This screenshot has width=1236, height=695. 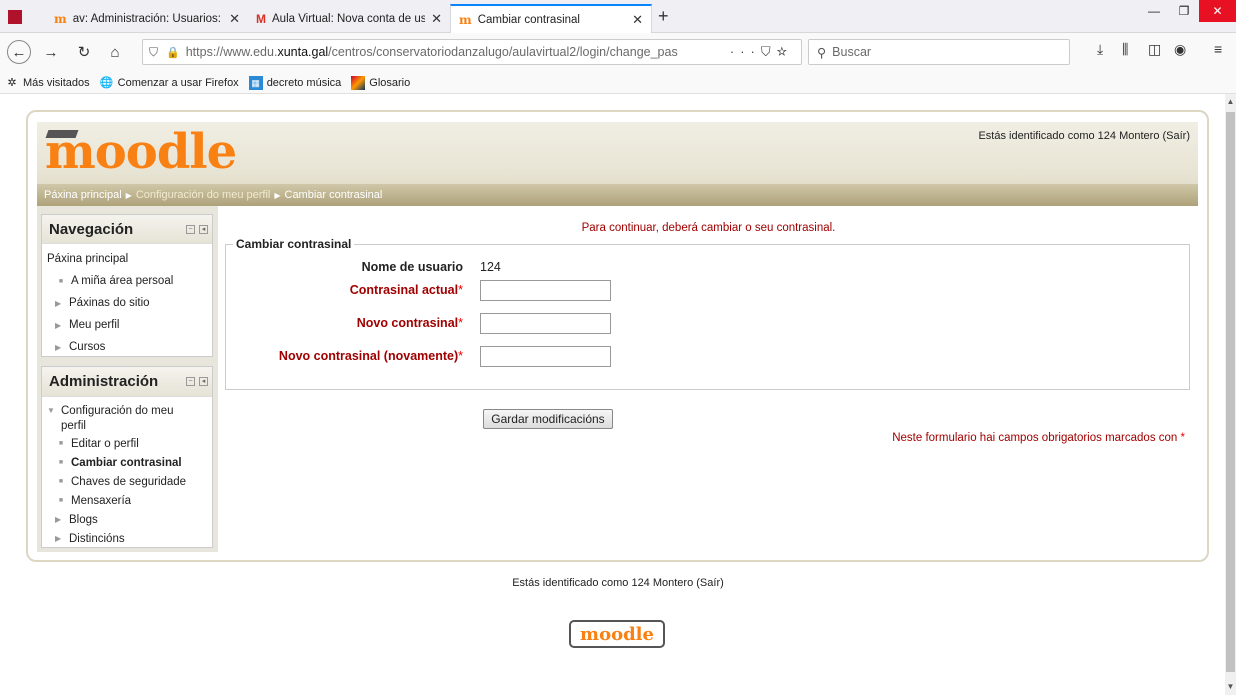 What do you see at coordinates (127, 443) in the screenshot?
I see `admin-item-edit-profile: ■ Editar o perfil` at bounding box center [127, 443].